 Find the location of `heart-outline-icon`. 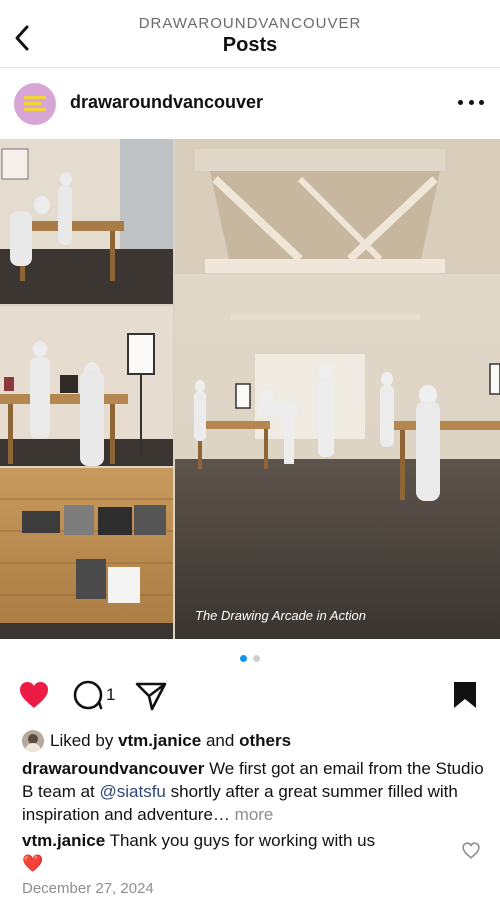

heart-outline-icon is located at coordinates (471, 850).